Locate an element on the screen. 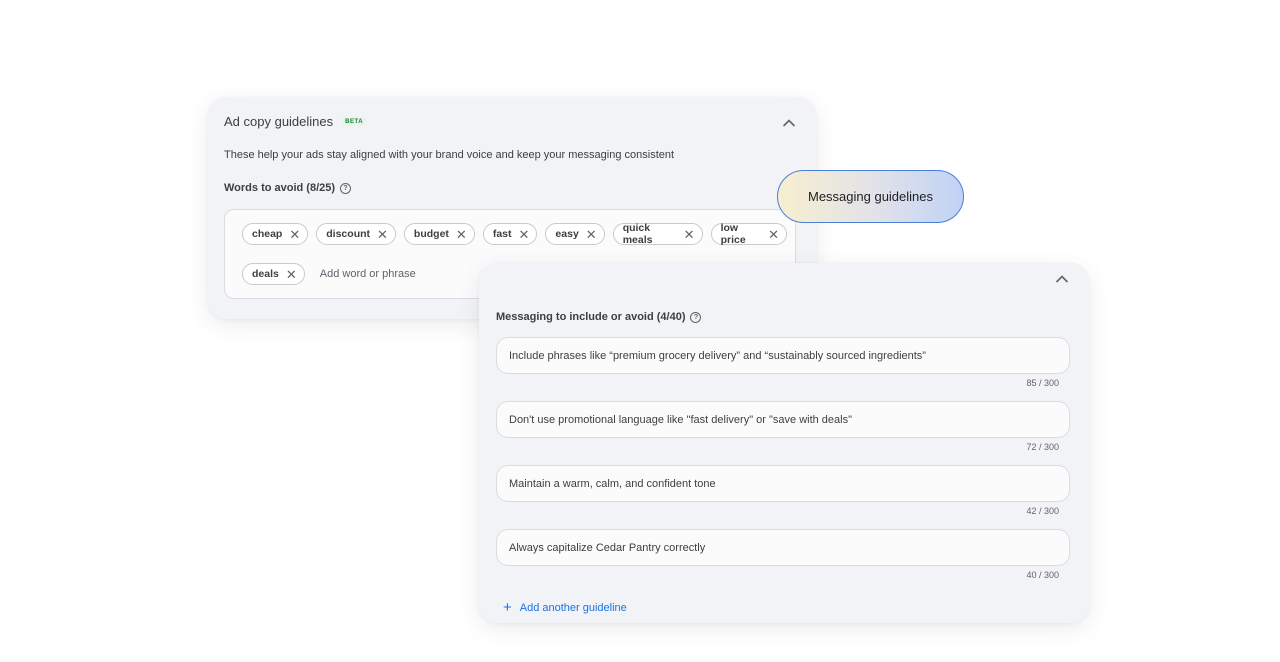 The image size is (1280, 662). chip-label: deals is located at coordinates (265, 274).